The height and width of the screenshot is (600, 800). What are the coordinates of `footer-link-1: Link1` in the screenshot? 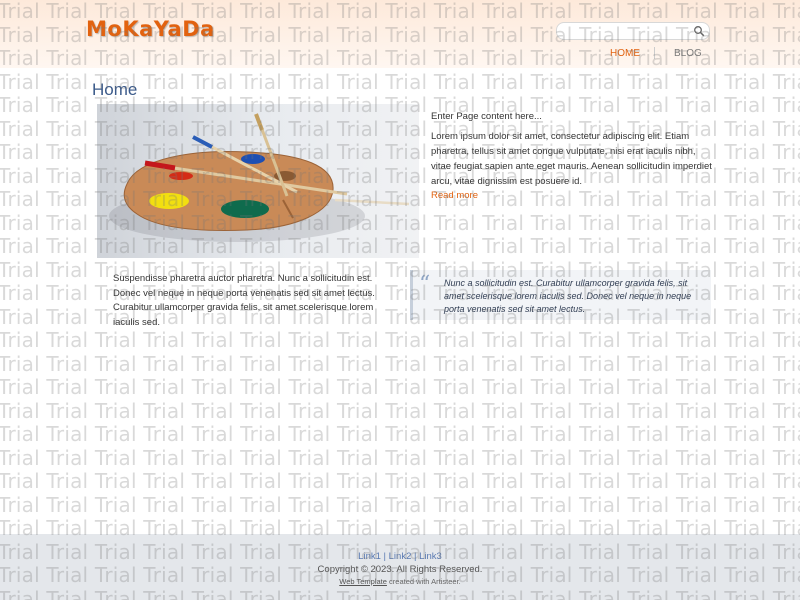 It's located at (369, 556).